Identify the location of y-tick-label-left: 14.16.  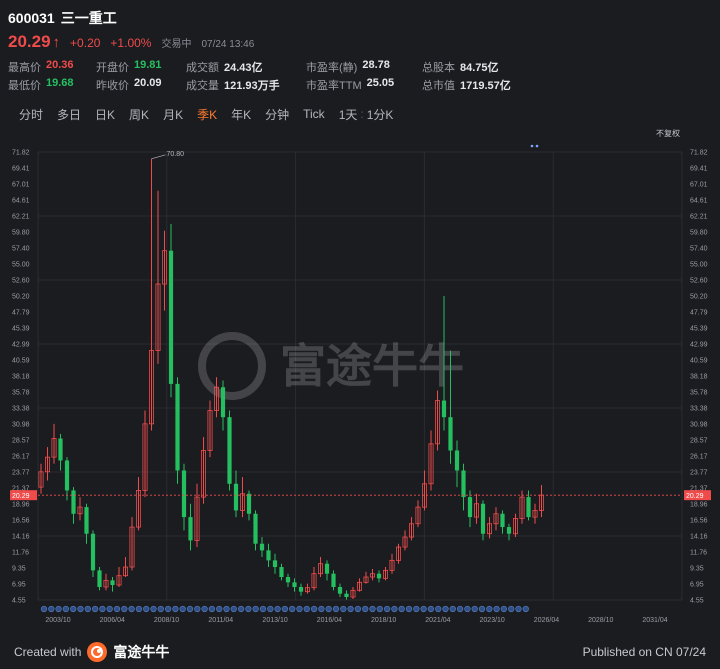
(21, 537).